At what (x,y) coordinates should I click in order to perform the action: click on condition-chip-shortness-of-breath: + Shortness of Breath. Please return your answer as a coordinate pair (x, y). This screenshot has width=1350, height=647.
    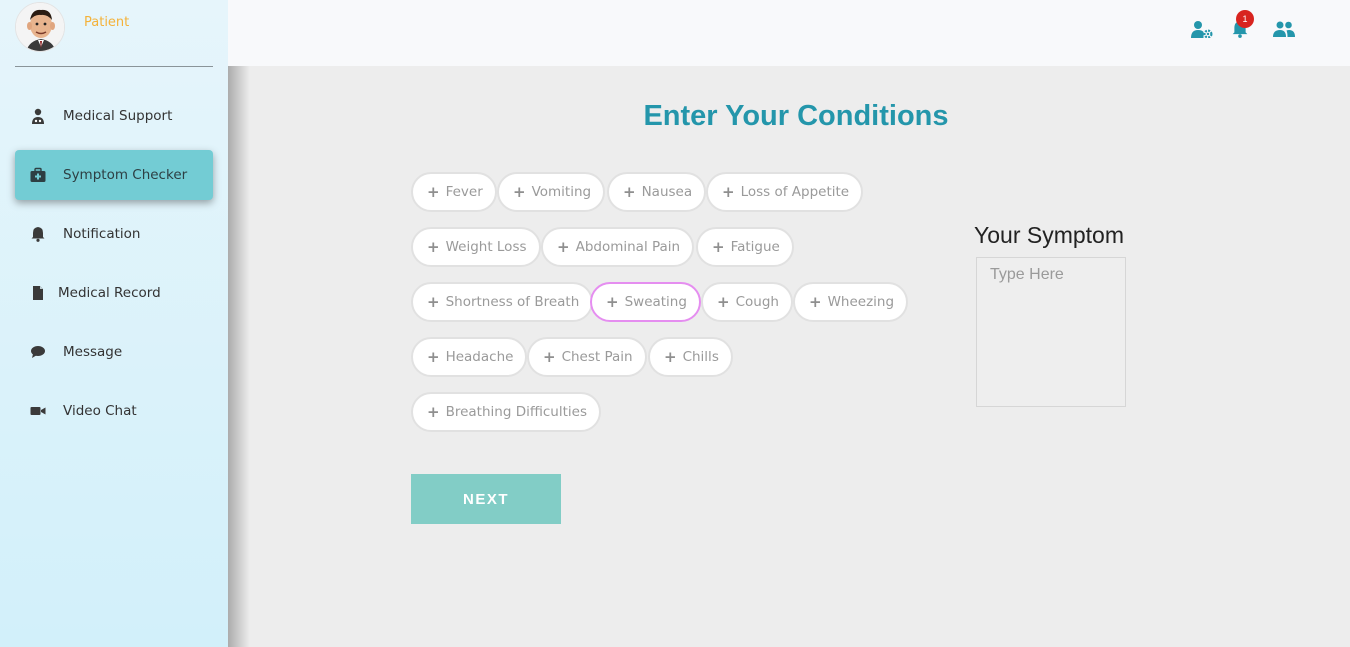
    Looking at the image, I should click on (502, 302).